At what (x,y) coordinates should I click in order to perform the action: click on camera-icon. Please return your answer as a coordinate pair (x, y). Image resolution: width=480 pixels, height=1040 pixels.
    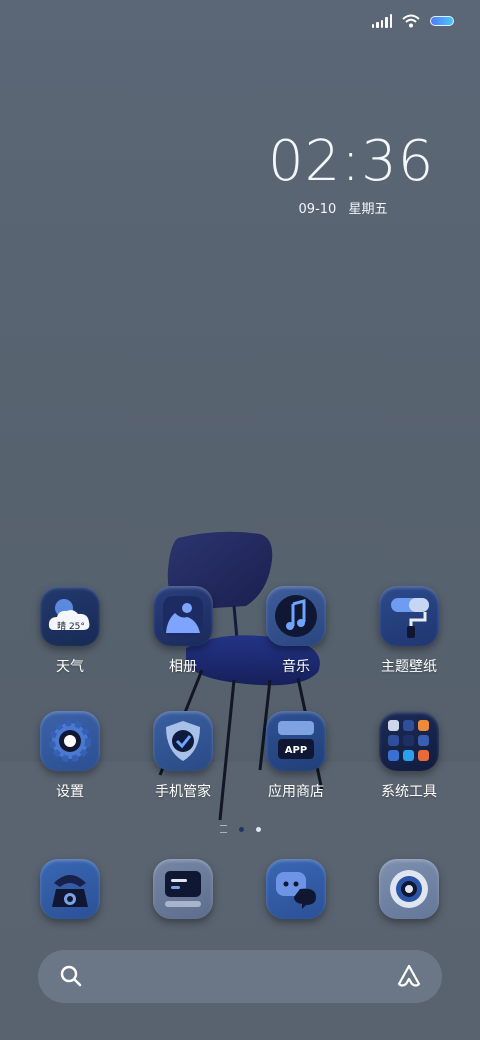
    Looking at the image, I should click on (409, 889).